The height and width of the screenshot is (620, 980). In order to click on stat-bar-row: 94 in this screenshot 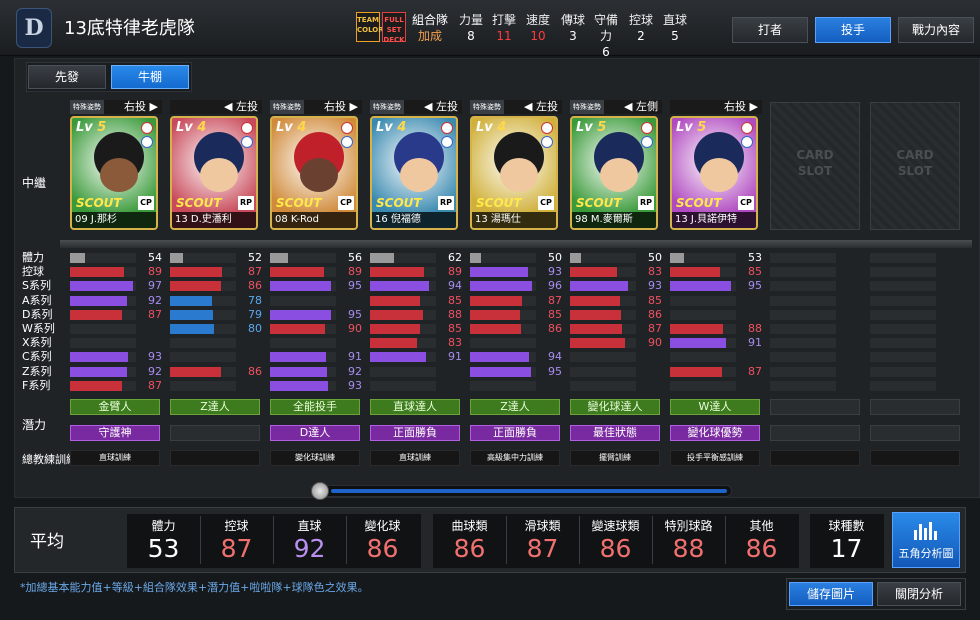, I will do `click(416, 286)`.